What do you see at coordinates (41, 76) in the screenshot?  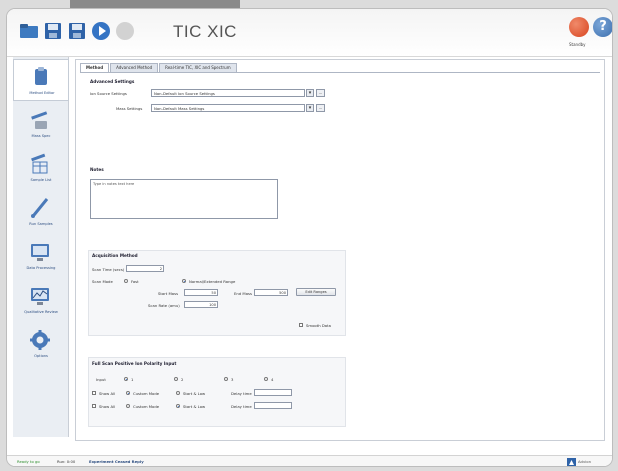 I see `clipboard-icon` at bounding box center [41, 76].